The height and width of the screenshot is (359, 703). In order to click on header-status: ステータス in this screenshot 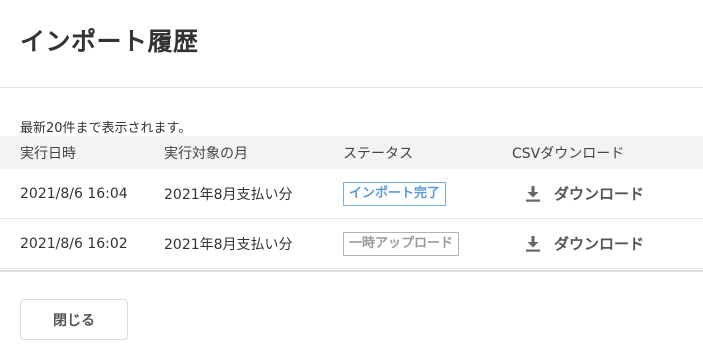, I will do `click(378, 153)`.